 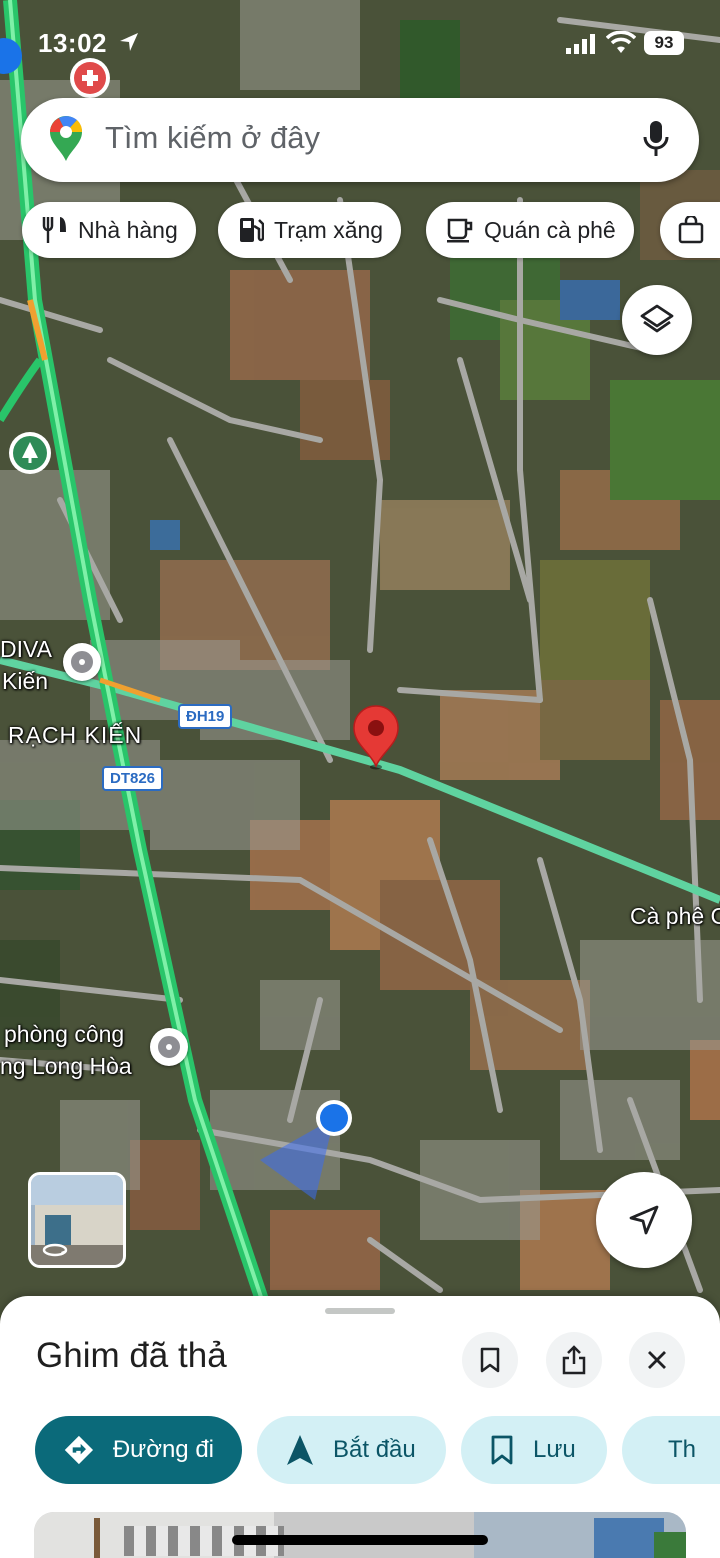 I want to click on chip-coffee-shops: Quán cà phê, so click(x=530, y=230).